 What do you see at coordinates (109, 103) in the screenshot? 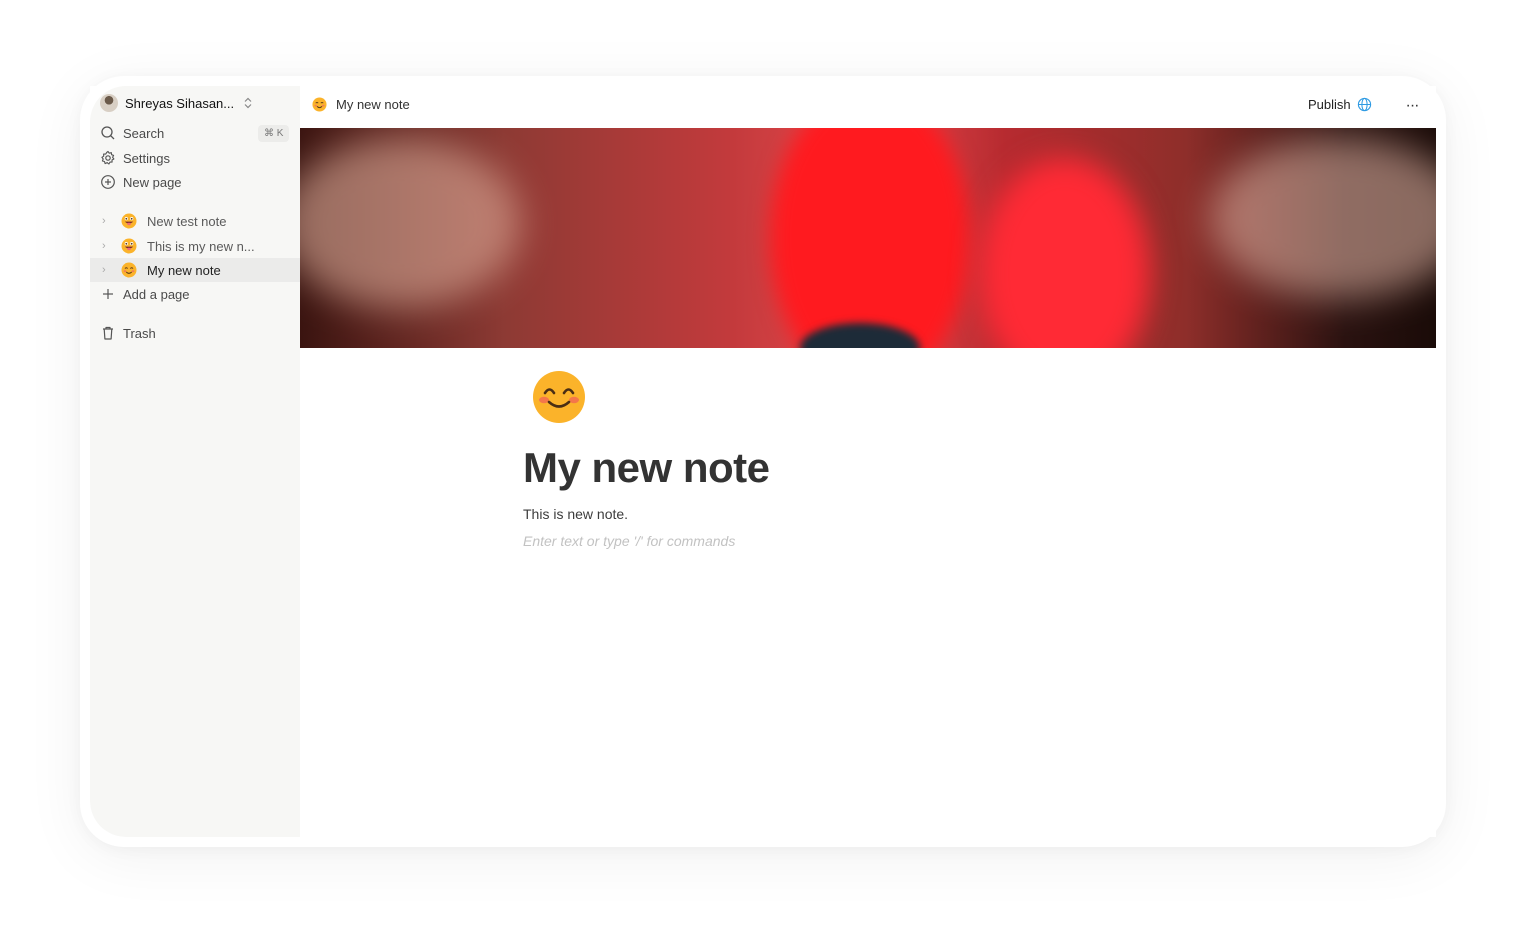
I see `avatar` at bounding box center [109, 103].